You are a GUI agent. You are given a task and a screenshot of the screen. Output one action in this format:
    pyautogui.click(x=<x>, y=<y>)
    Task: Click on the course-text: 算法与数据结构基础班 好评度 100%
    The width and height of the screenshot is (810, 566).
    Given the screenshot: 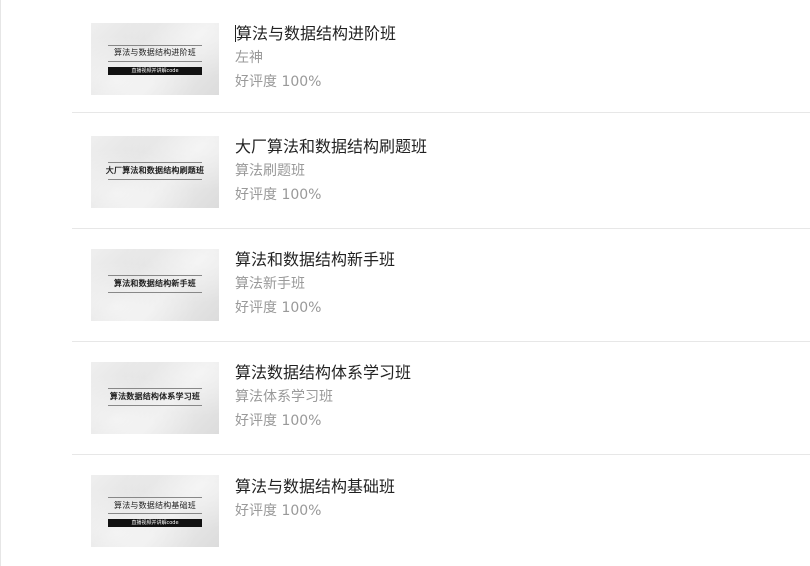 What is the action you would take?
    pyautogui.click(x=315, y=499)
    